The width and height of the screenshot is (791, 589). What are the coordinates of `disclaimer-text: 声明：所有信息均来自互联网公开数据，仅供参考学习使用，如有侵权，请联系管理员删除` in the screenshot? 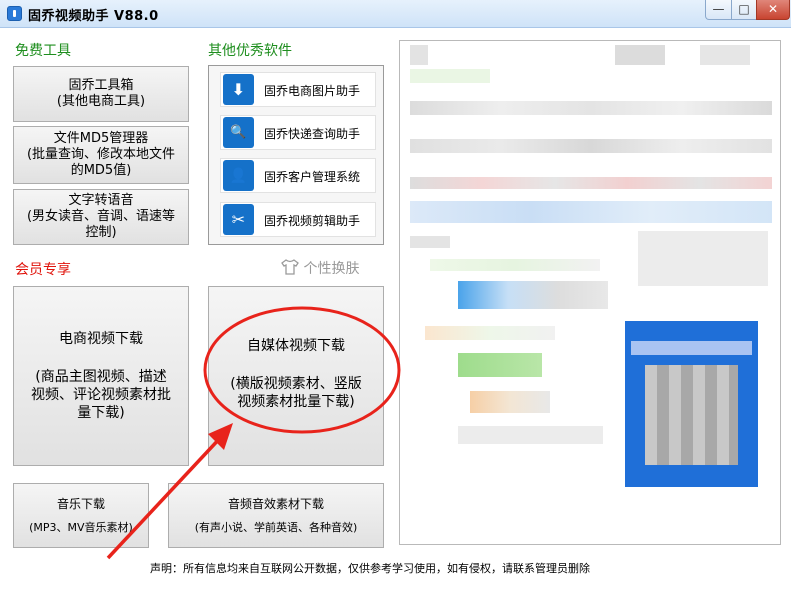 It's located at (370, 568).